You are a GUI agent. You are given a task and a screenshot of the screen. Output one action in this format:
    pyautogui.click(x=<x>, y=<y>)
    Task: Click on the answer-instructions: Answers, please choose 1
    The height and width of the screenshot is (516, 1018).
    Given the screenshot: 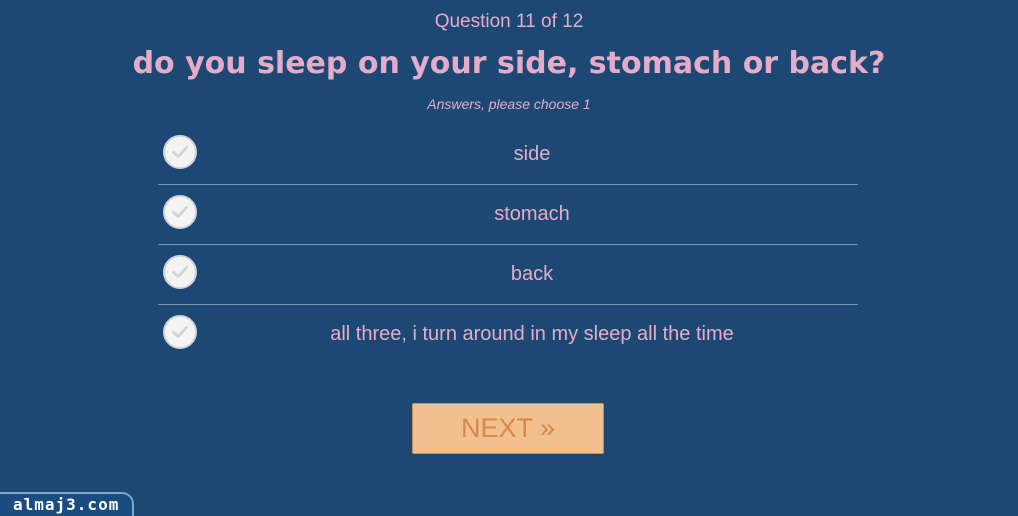 What is the action you would take?
    pyautogui.click(x=509, y=104)
    